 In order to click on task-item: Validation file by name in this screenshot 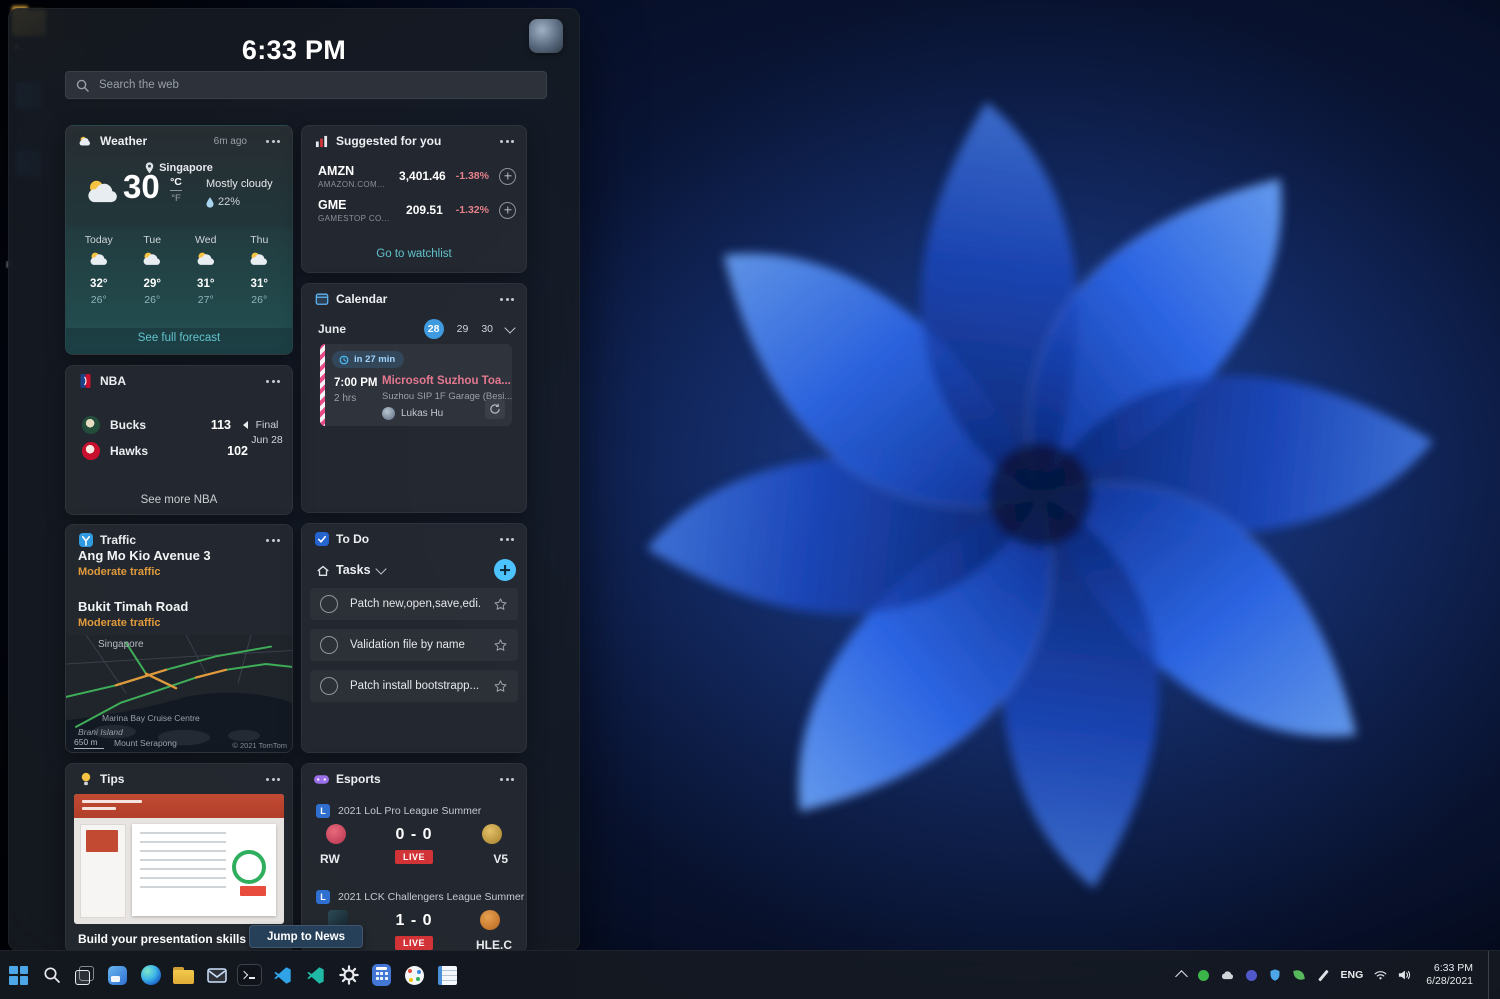, I will do `click(414, 645)`.